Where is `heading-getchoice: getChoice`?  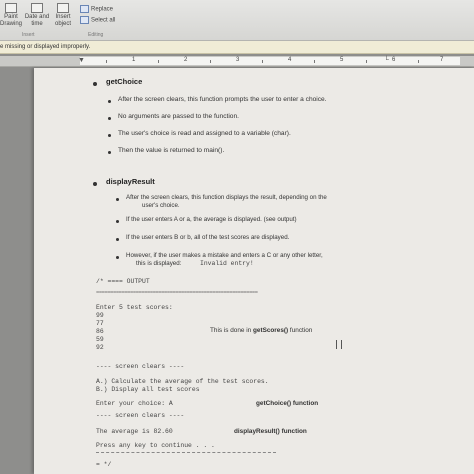 heading-getchoice: getChoice is located at coordinates (124, 81).